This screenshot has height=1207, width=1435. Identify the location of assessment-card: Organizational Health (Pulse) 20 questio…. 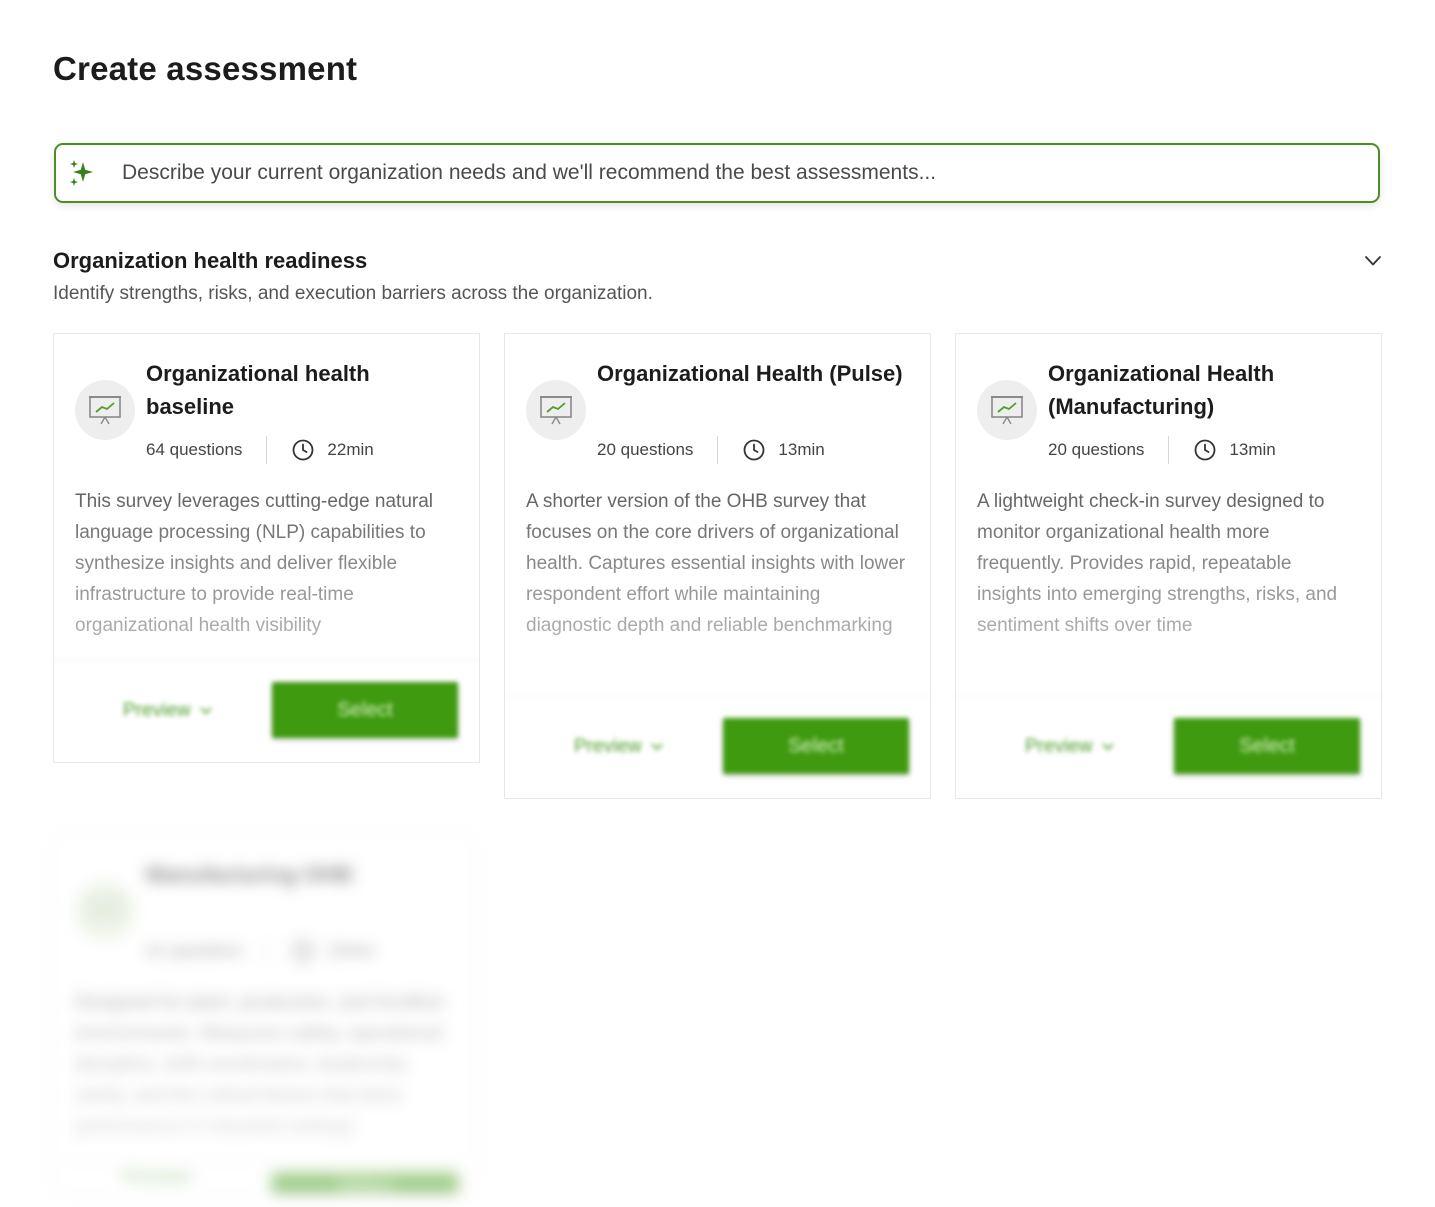
(717, 566).